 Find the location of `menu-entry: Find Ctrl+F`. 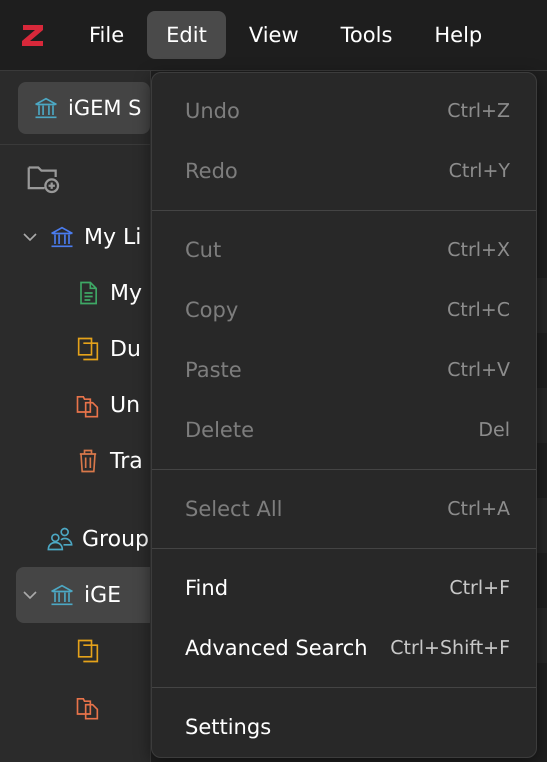

menu-entry: Find Ctrl+F is located at coordinates (344, 588).